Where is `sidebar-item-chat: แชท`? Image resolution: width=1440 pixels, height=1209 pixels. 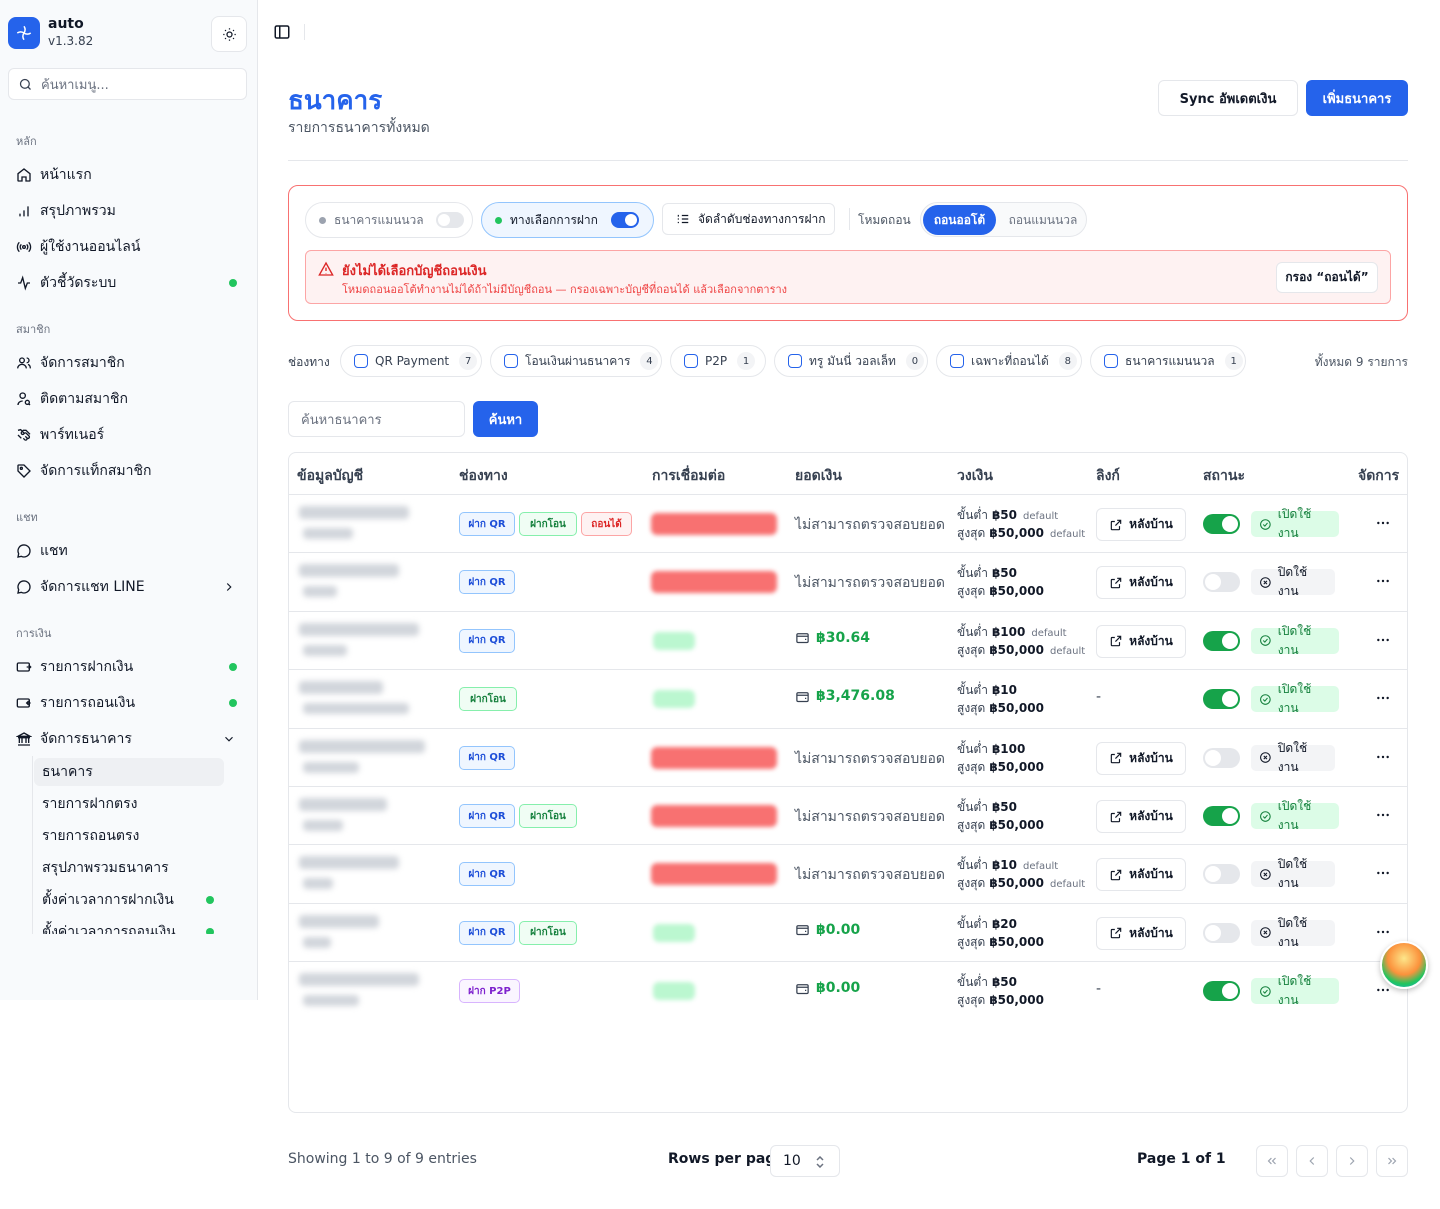 sidebar-item-chat: แชท is located at coordinates (128, 551).